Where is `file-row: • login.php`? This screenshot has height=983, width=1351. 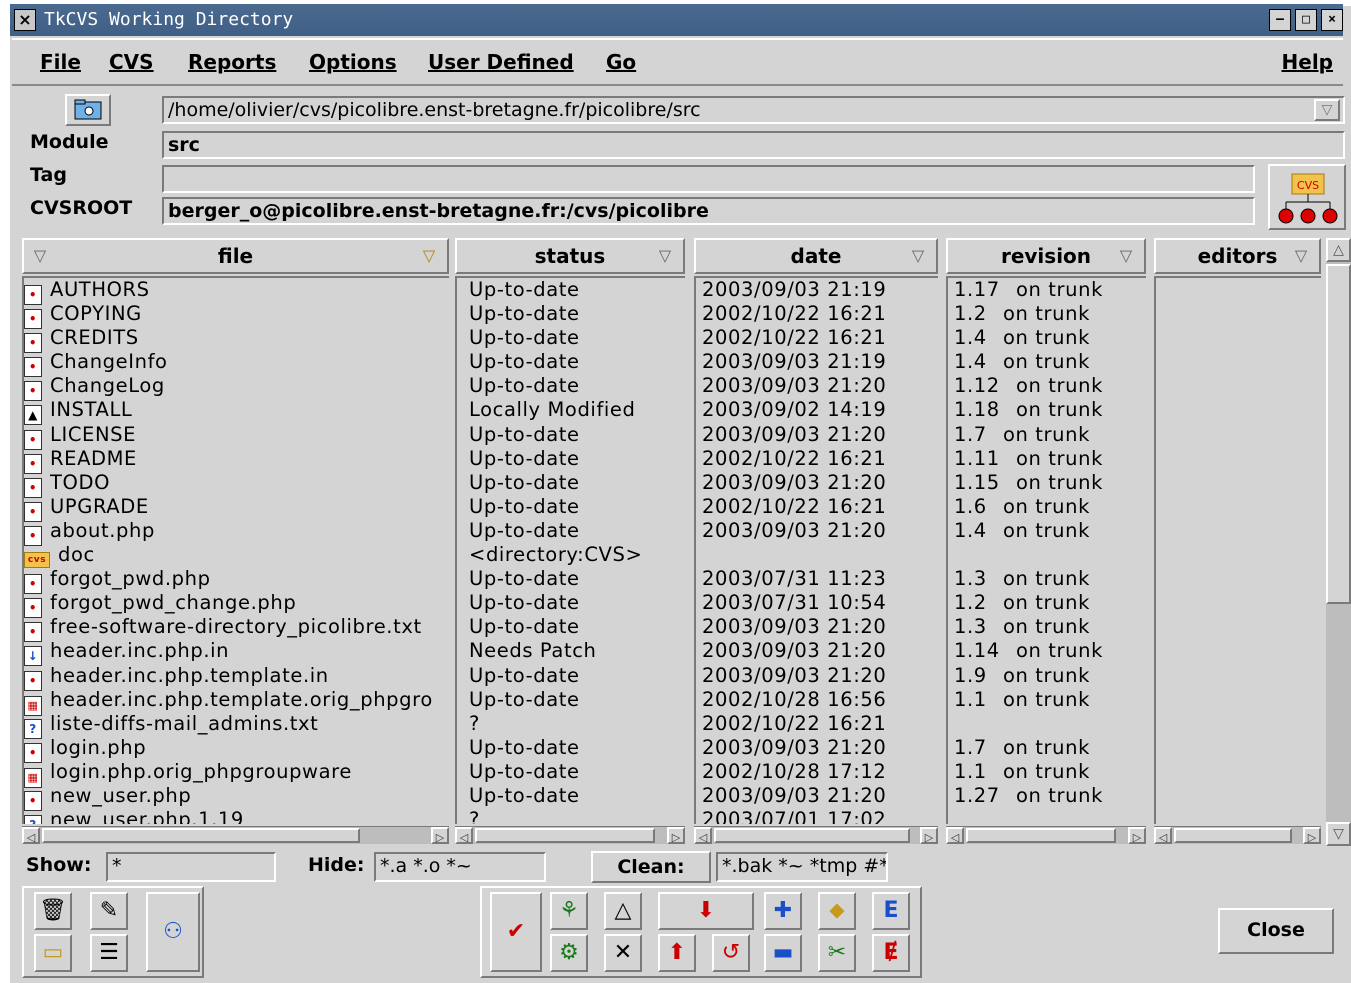 file-row: • login.php is located at coordinates (236, 749).